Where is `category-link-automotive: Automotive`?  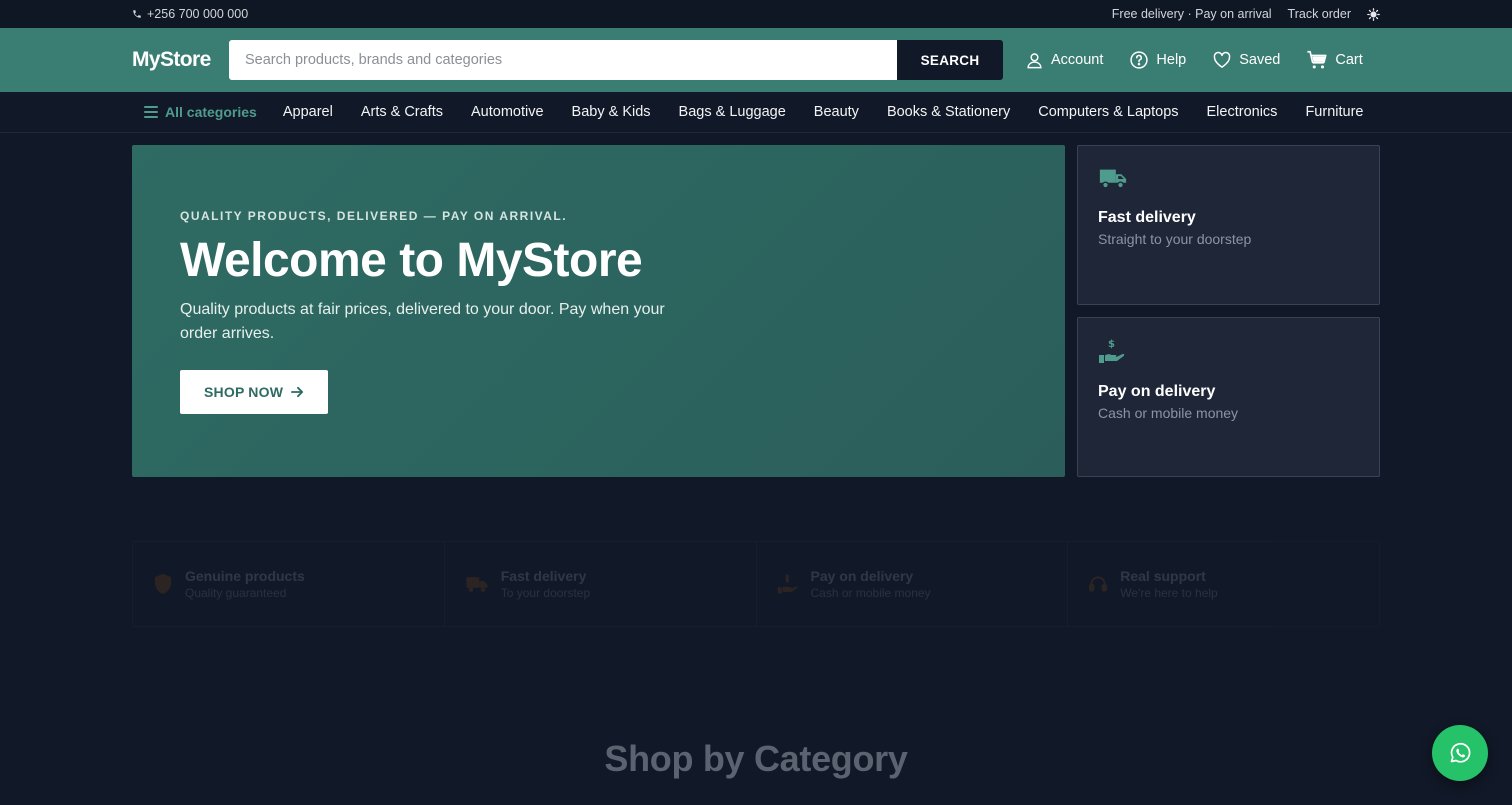
category-link-automotive: Automotive is located at coordinates (507, 112).